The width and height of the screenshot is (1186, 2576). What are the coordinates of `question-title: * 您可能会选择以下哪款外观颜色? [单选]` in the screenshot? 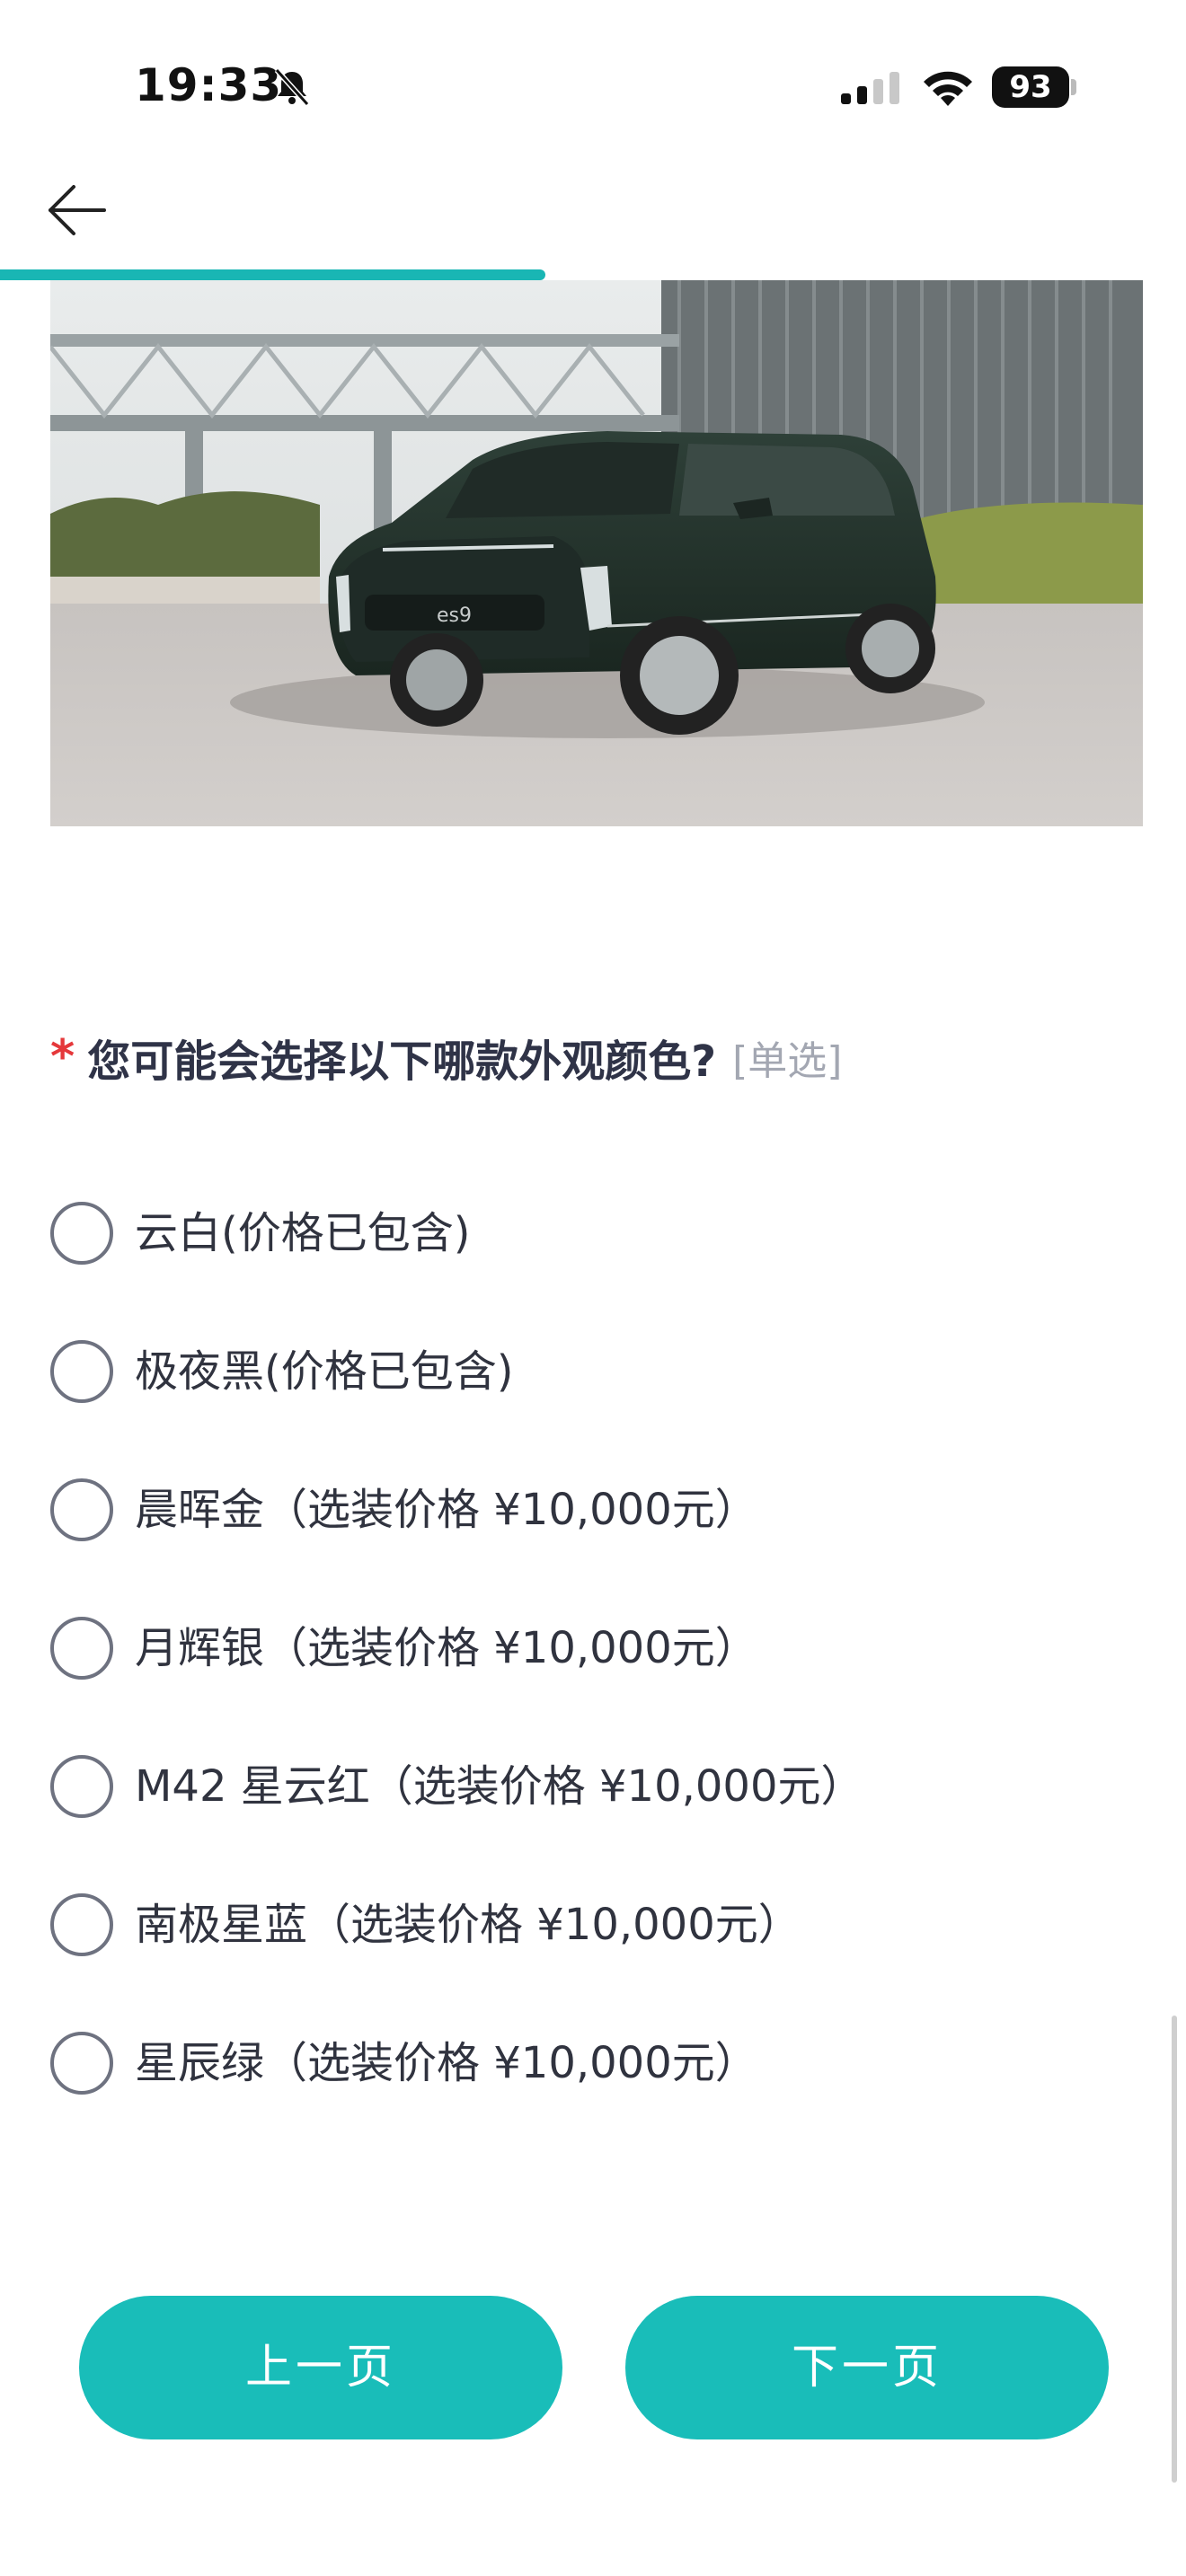 It's located at (589, 1057).